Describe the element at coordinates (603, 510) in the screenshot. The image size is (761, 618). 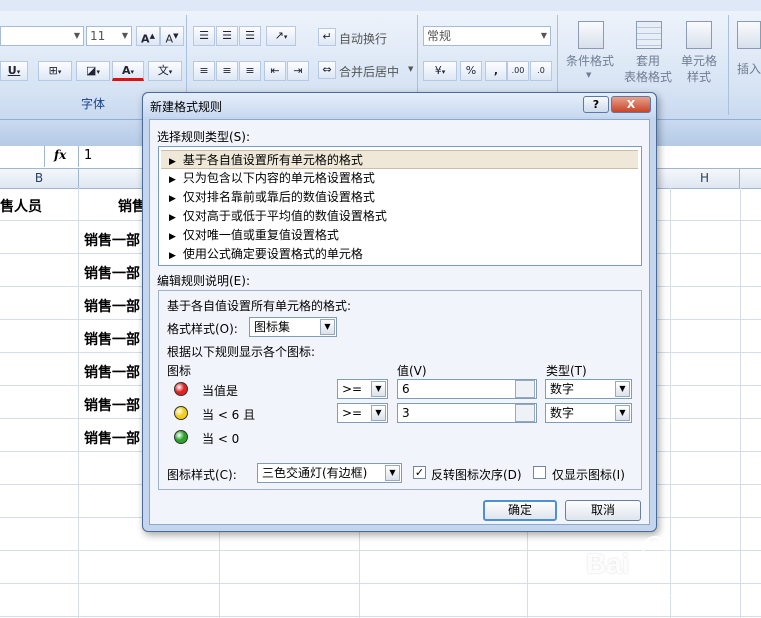
I see `cancel-button: 取消` at that location.